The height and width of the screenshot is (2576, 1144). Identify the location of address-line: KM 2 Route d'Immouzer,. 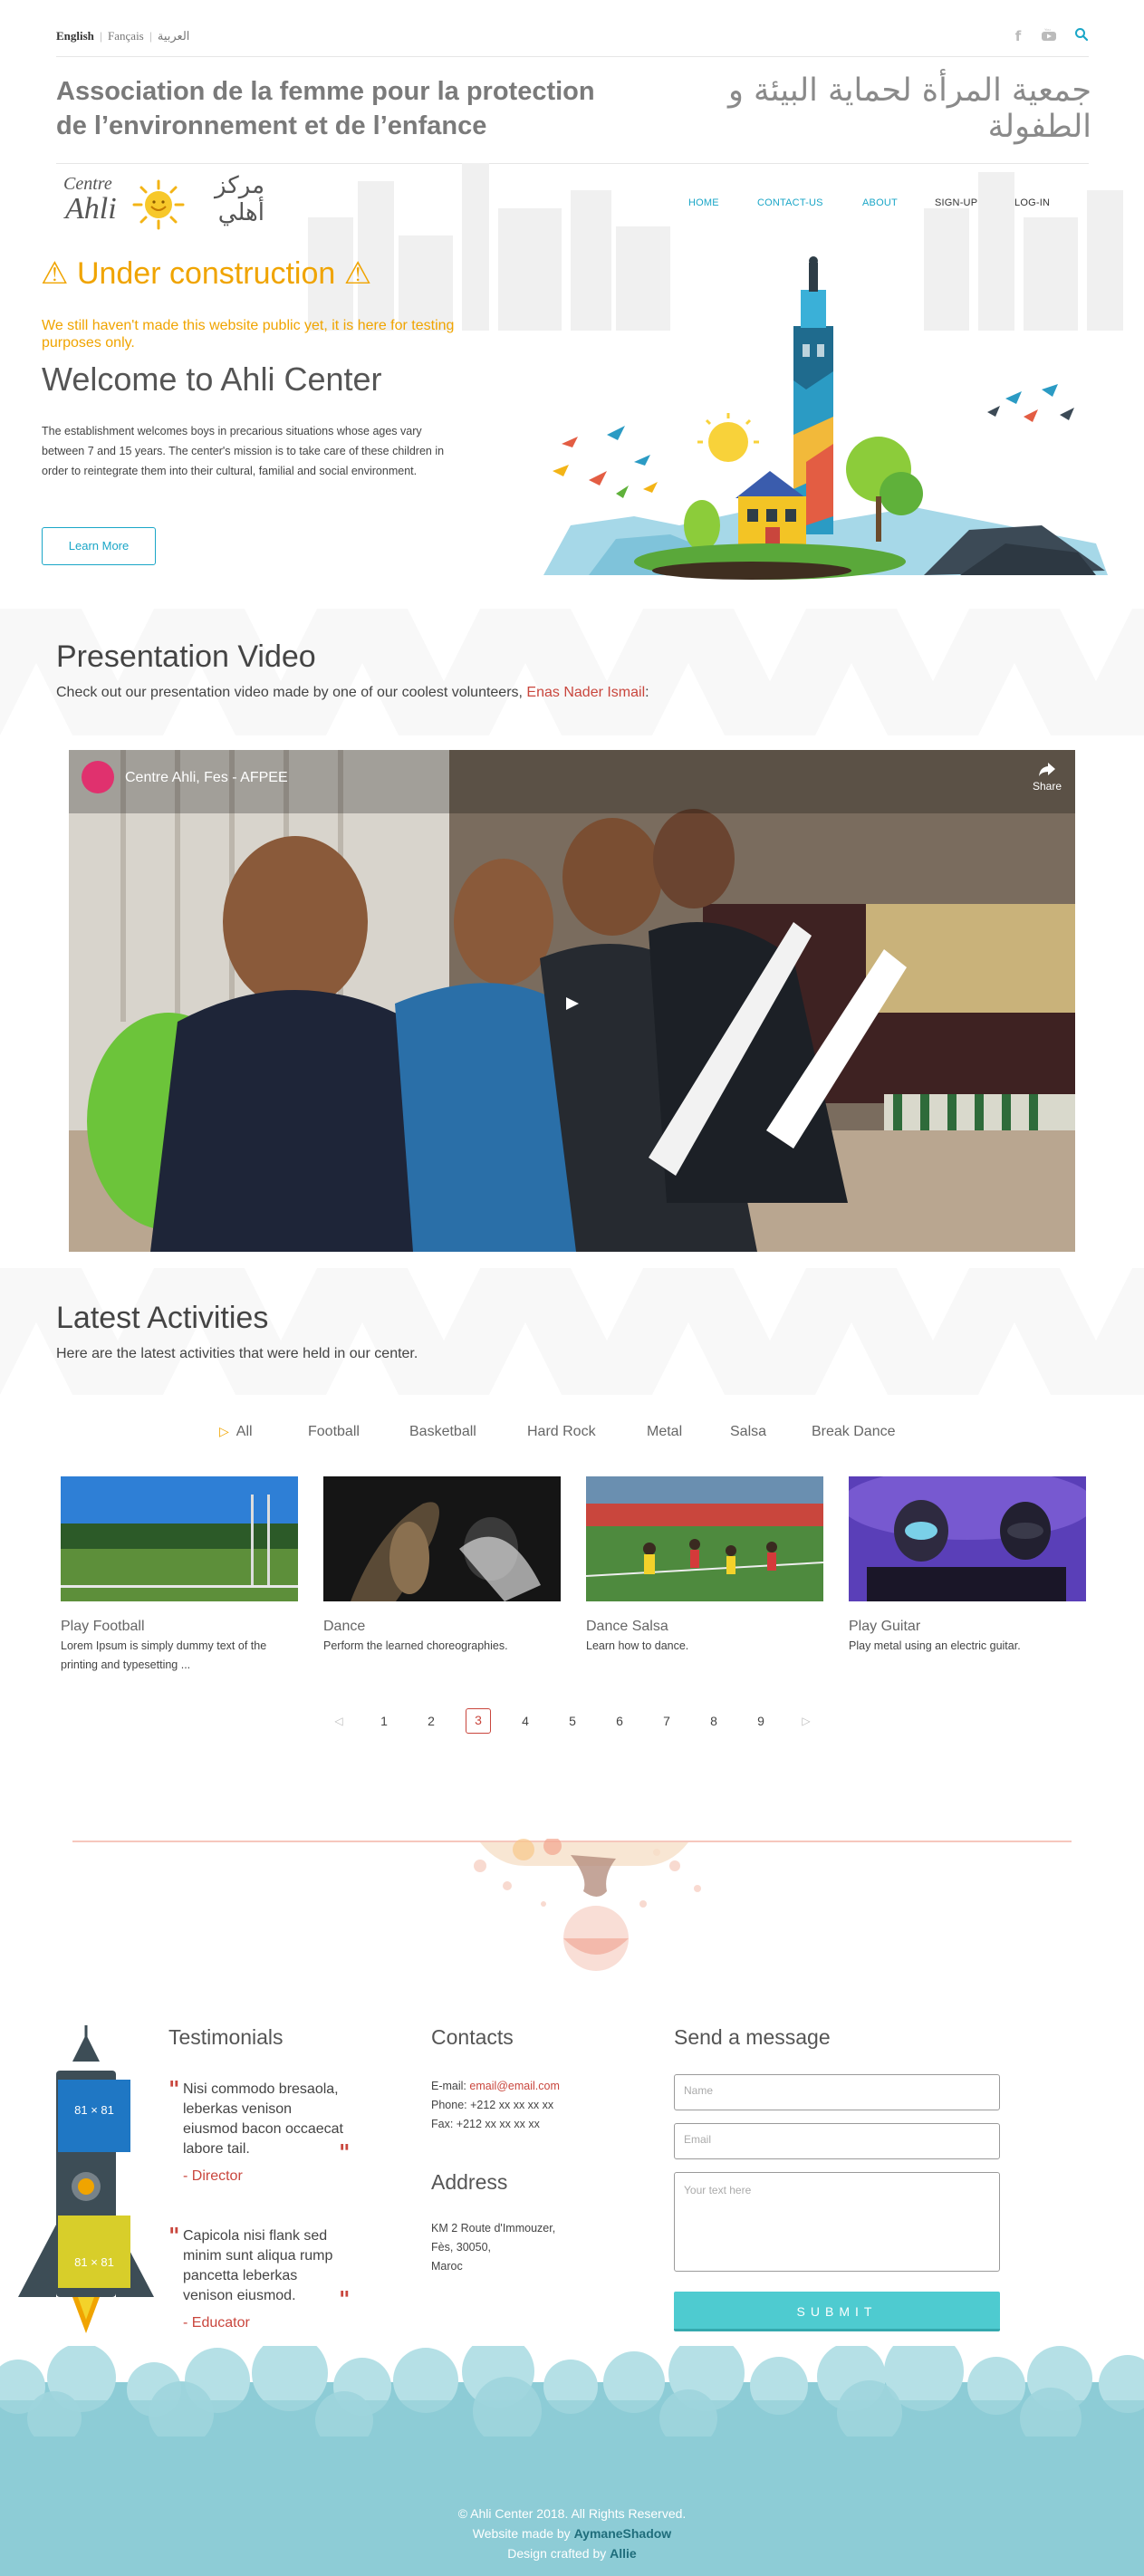
(493, 2228).